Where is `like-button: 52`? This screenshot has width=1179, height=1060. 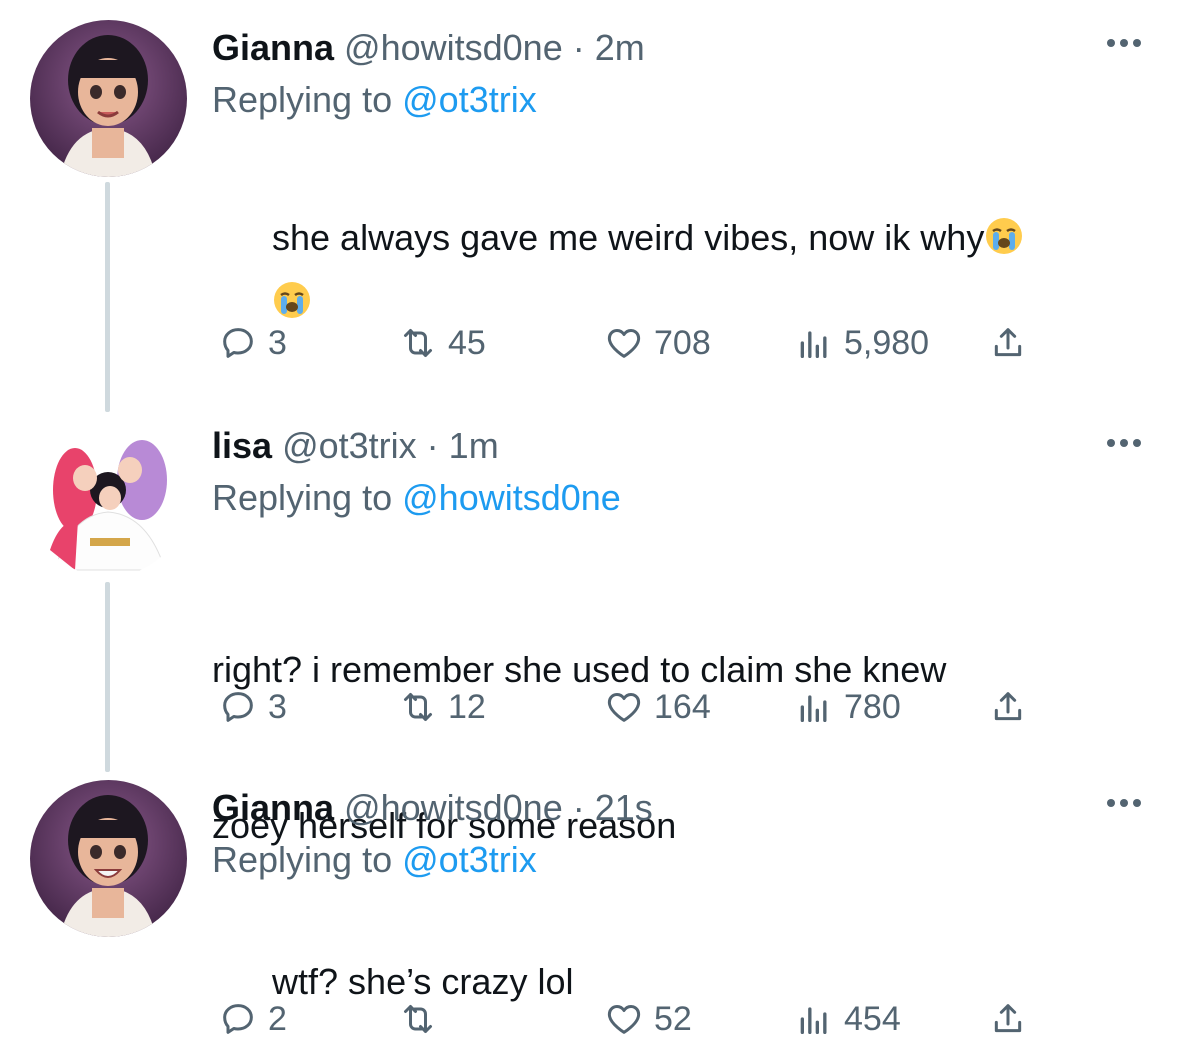
like-button: 52 is located at coordinates (648, 1019).